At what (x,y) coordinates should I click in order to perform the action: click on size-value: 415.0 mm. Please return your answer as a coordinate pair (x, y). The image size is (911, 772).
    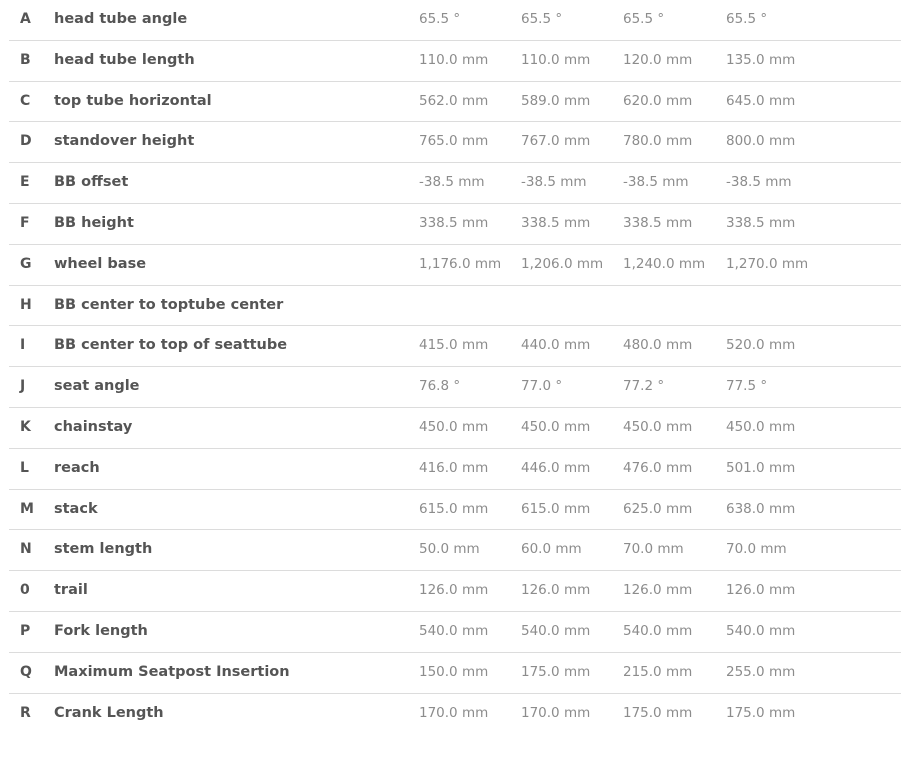
    Looking at the image, I should click on (454, 345).